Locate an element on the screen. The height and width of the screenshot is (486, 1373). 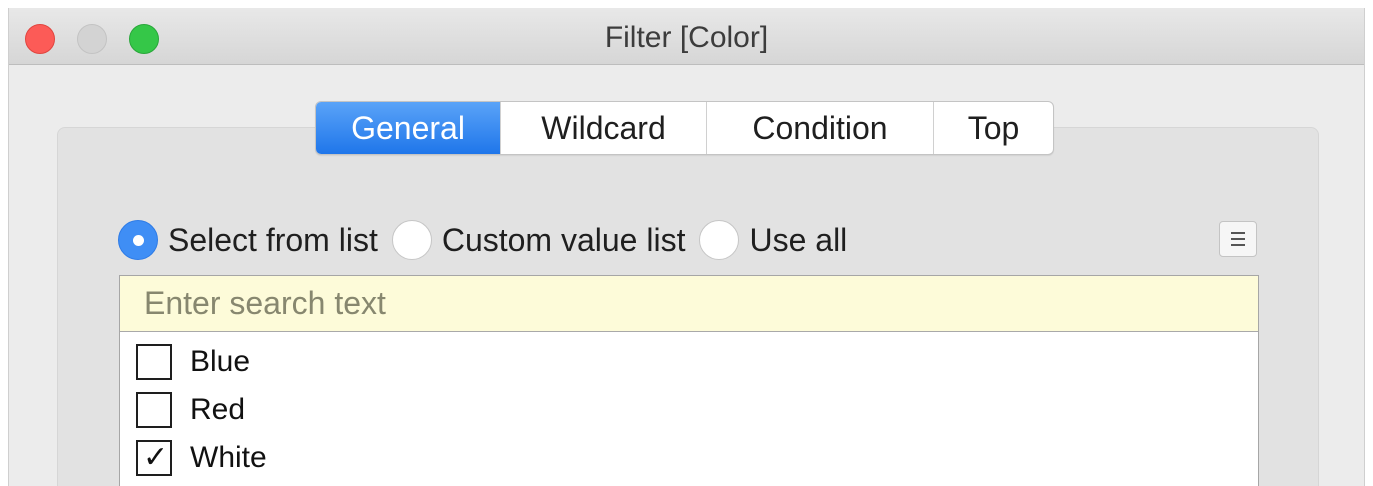
window-title: Filter [Color] is located at coordinates (686, 37).